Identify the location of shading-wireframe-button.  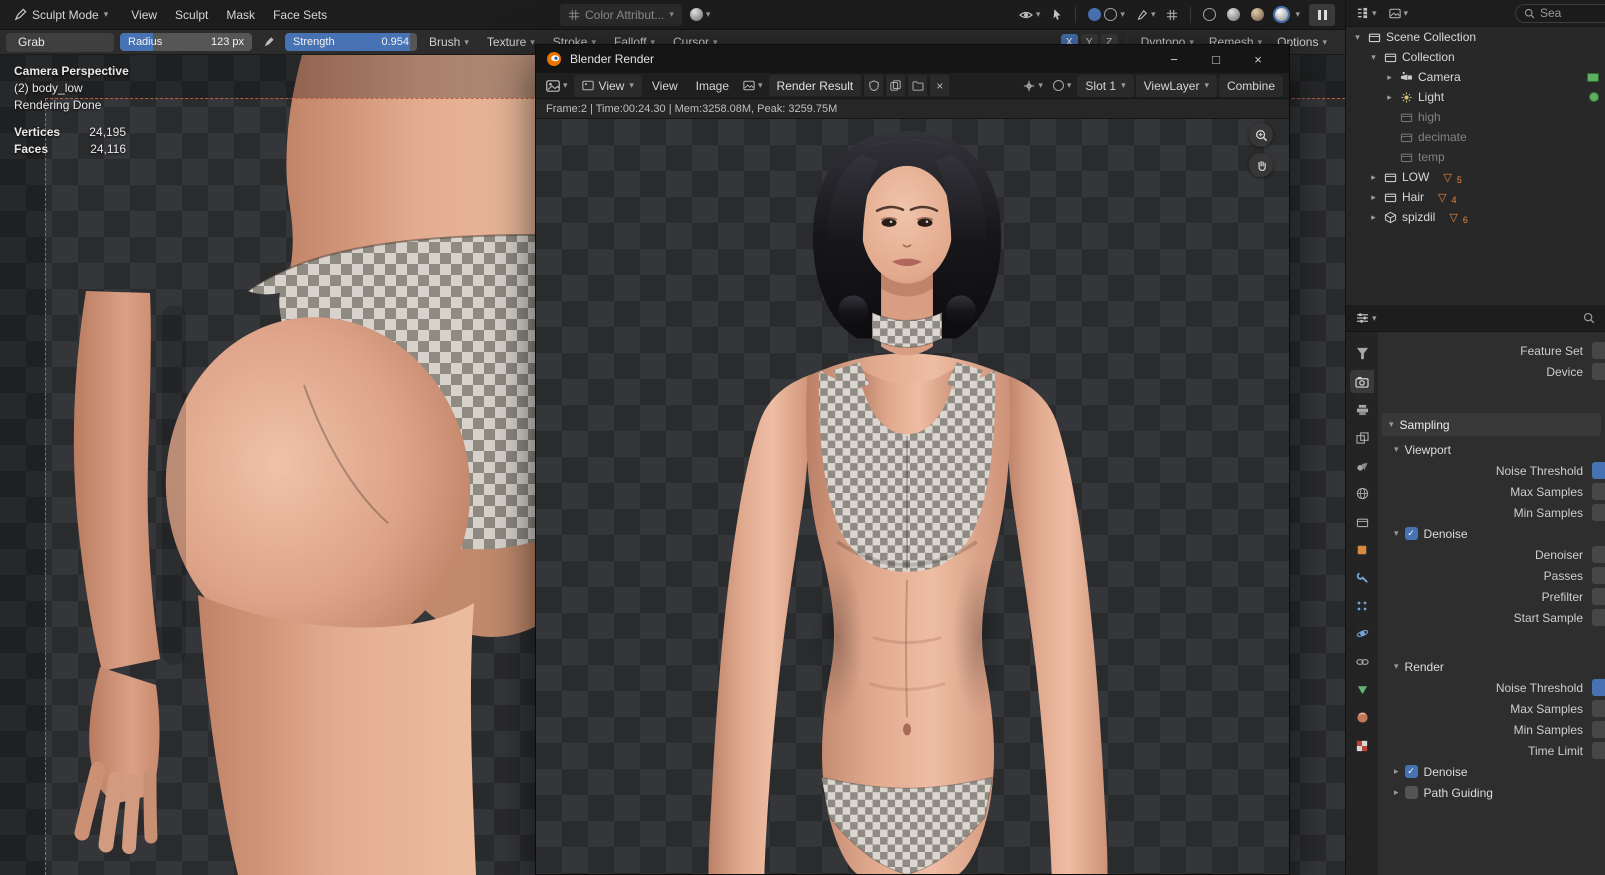
(1209, 15).